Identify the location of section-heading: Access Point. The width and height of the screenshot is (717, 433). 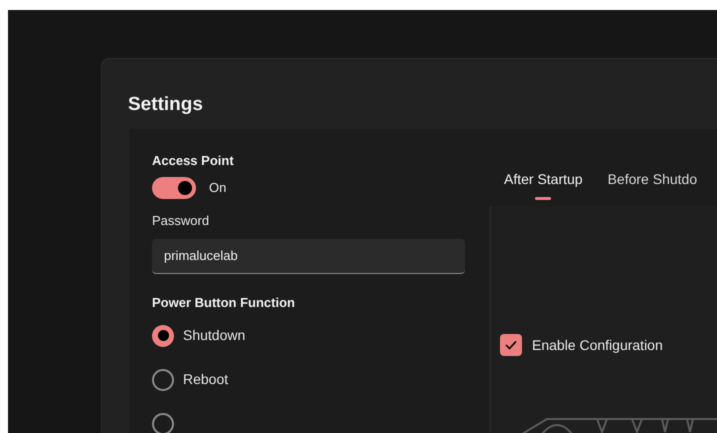
(193, 161).